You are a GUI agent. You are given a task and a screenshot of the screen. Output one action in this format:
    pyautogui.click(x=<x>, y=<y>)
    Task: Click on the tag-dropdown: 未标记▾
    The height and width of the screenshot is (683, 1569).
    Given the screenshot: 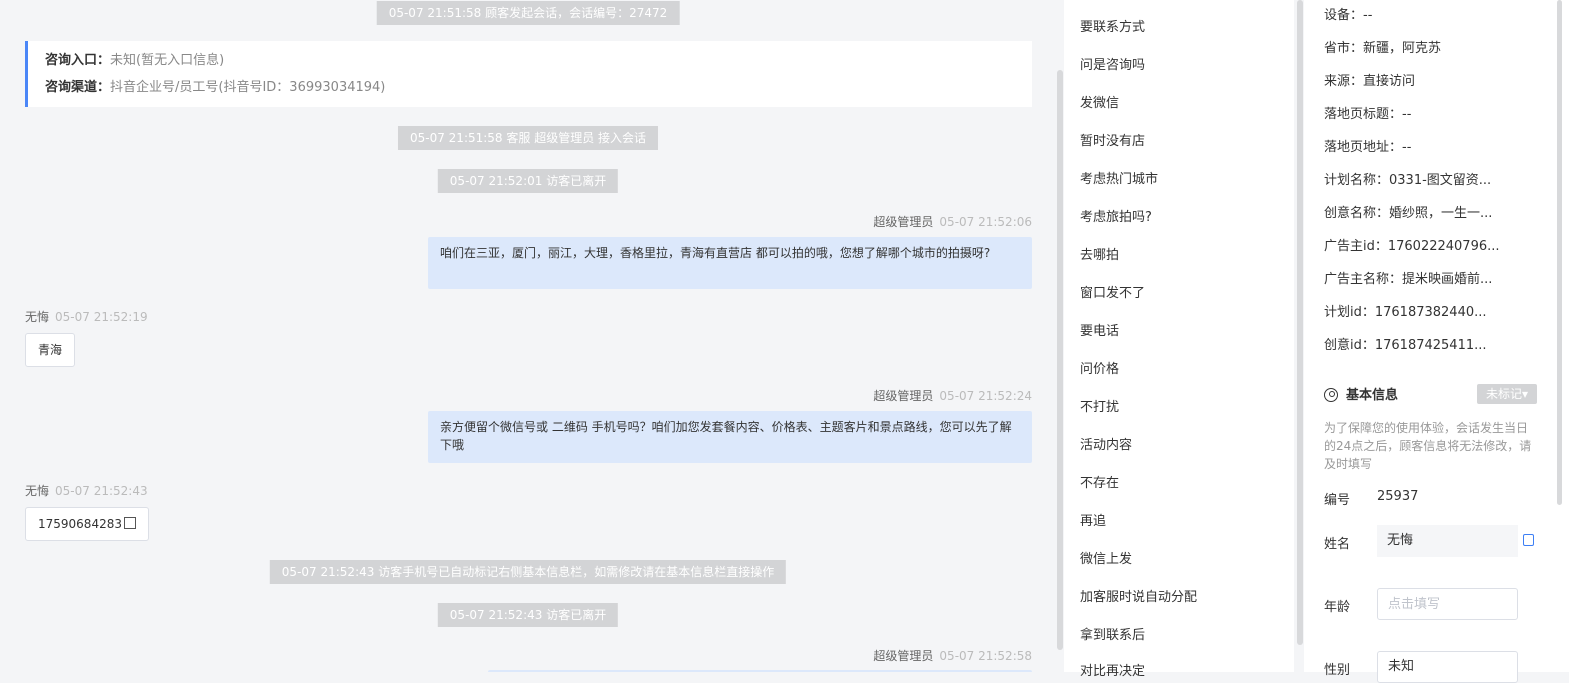 What is the action you would take?
    pyautogui.click(x=1507, y=394)
    